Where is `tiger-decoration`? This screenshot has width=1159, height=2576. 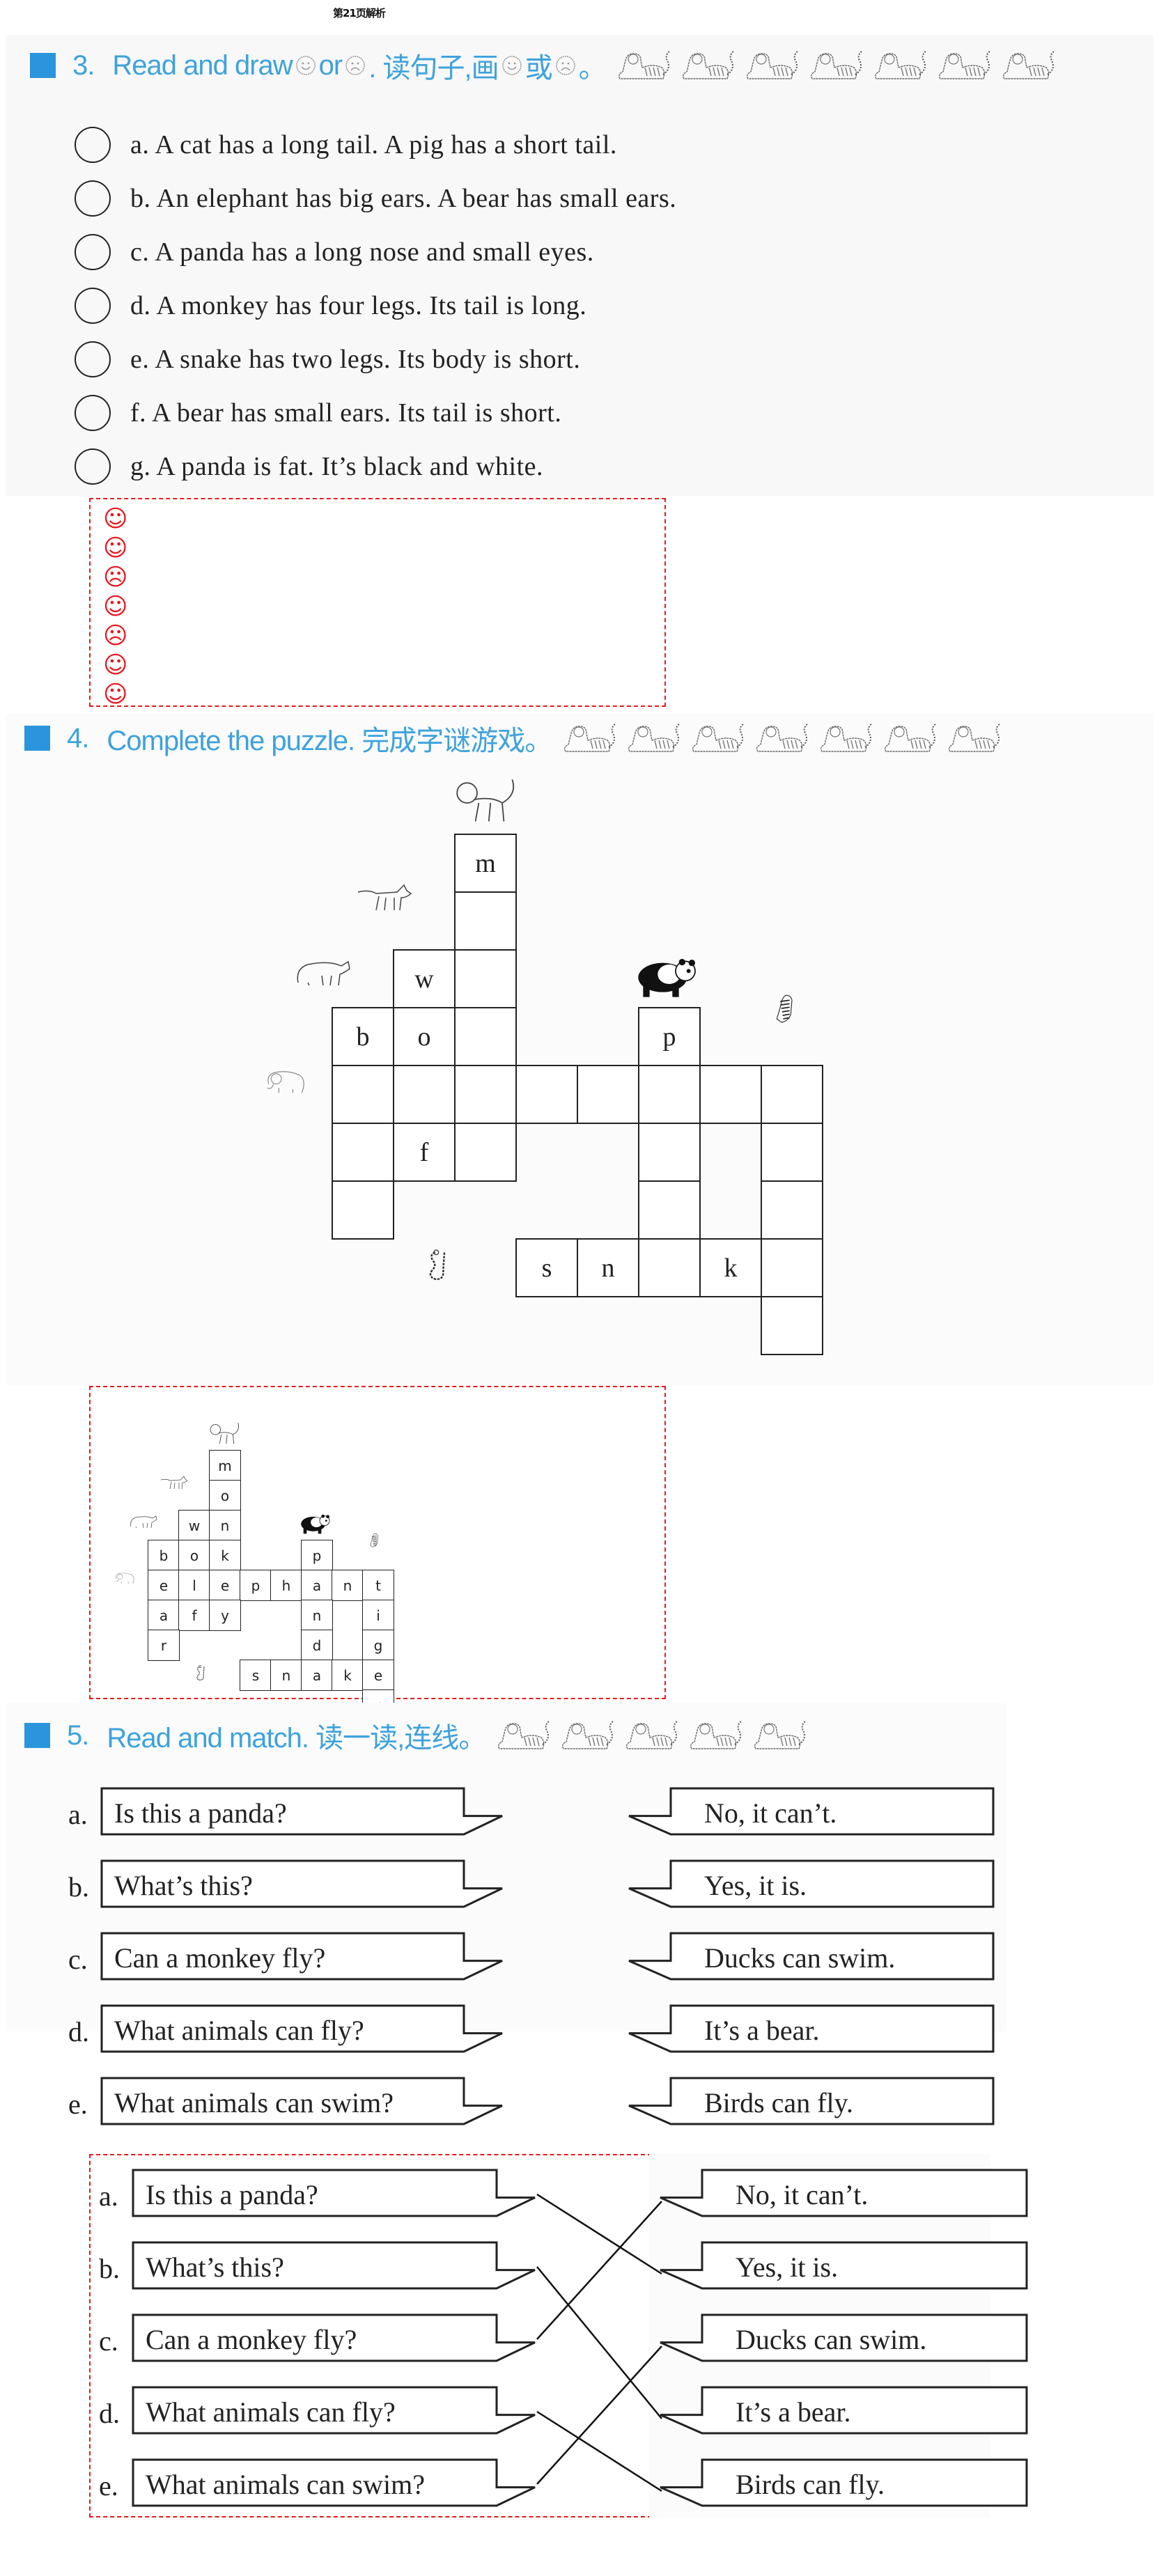 tiger-decoration is located at coordinates (653, 1735).